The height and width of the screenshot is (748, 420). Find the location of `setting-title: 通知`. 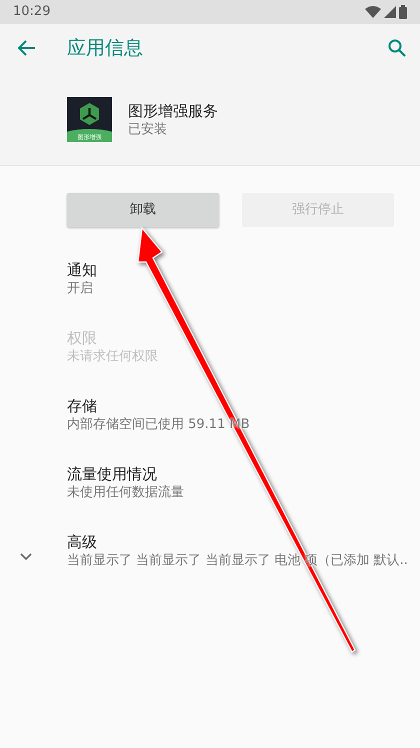

setting-title: 通知 is located at coordinates (237, 270).